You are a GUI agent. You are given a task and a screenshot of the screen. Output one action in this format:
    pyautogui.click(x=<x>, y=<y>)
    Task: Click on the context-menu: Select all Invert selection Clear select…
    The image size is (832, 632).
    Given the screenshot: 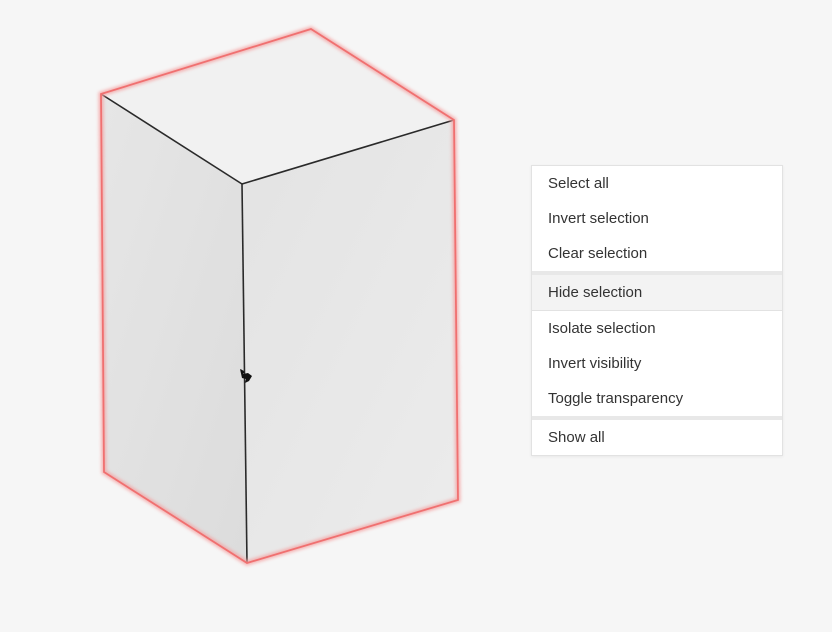 What is the action you would take?
    pyautogui.click(x=657, y=310)
    